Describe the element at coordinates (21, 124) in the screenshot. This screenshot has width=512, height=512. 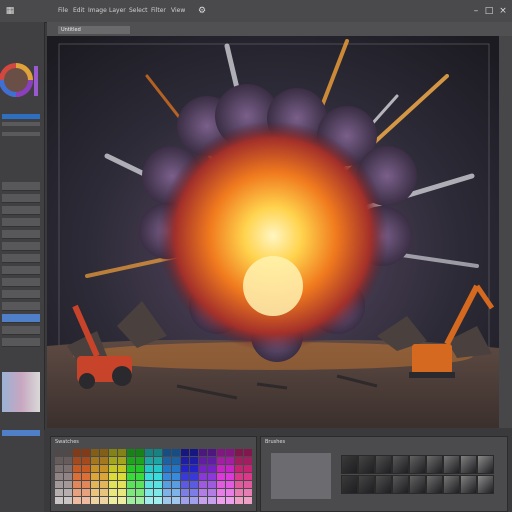
I see `opacity-slider` at that location.